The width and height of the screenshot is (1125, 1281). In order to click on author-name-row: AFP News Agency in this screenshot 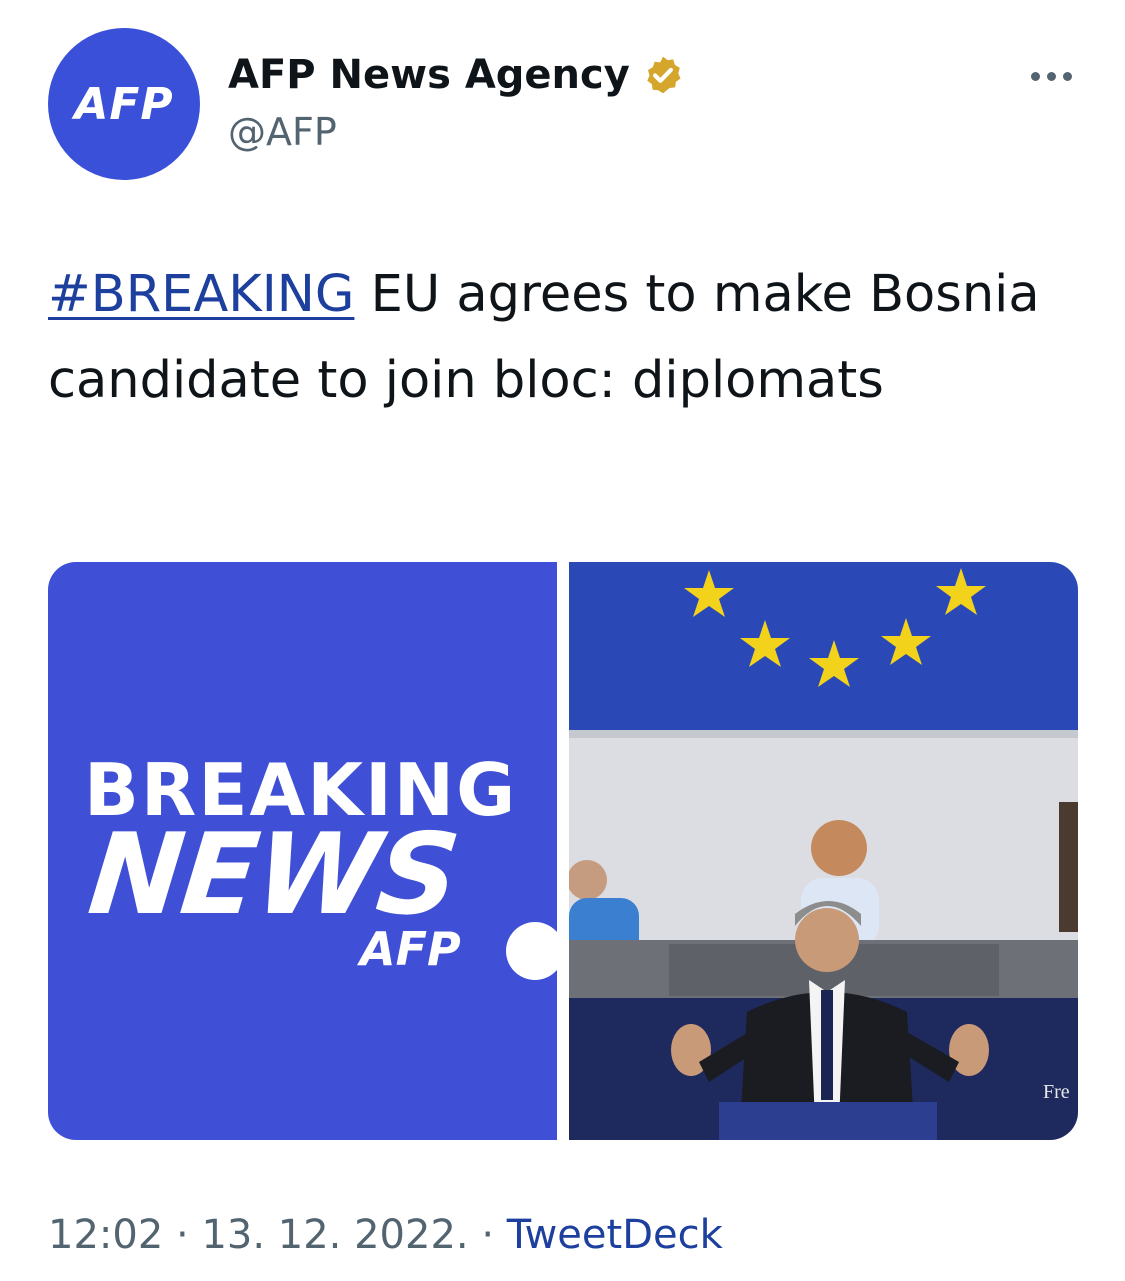, I will do `click(456, 75)`.